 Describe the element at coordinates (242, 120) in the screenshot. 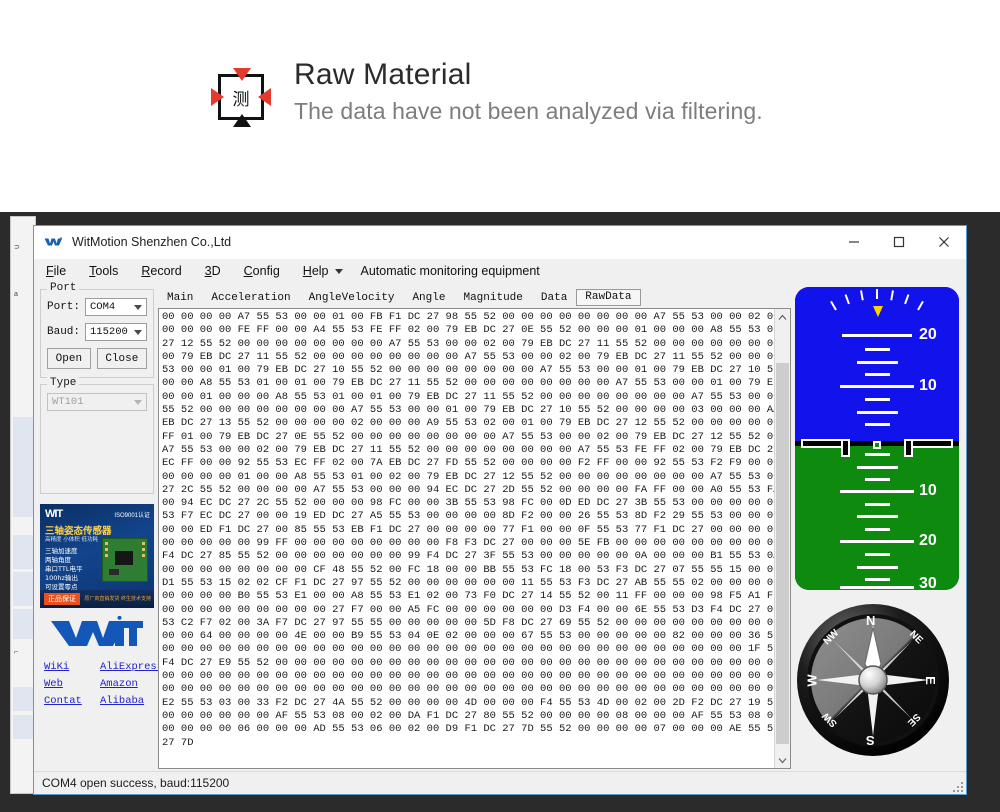

I see `arrow-up-icon` at that location.